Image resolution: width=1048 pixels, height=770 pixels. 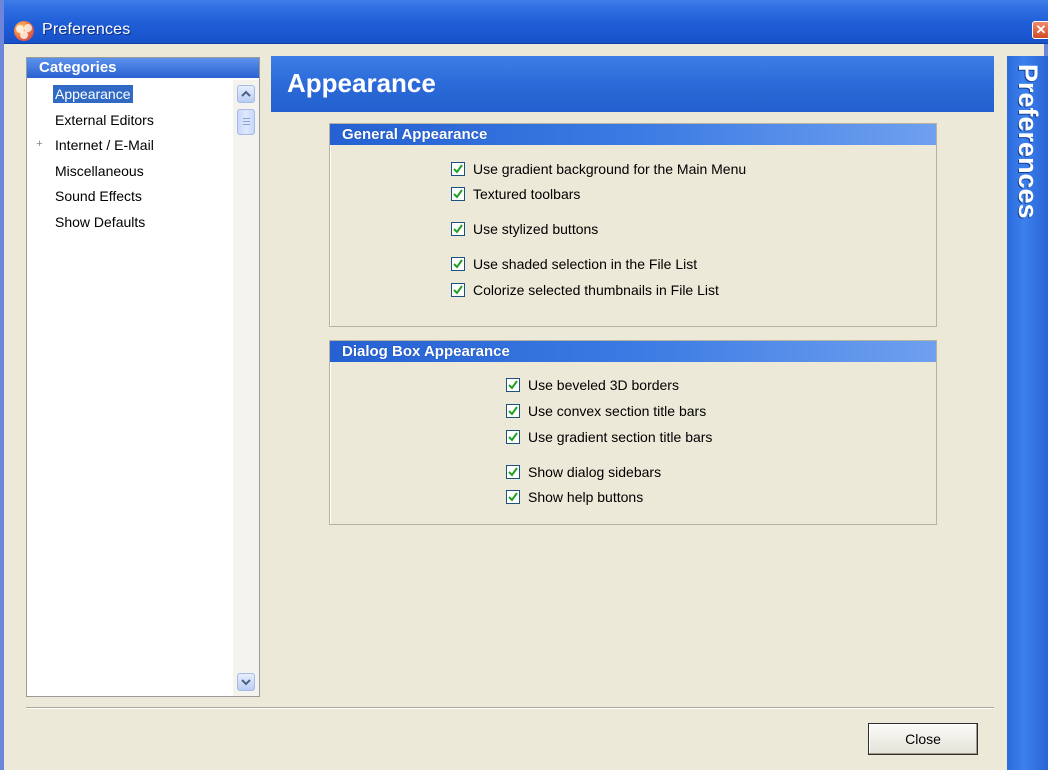 I want to click on window-title: Preferences, so click(x=86, y=29).